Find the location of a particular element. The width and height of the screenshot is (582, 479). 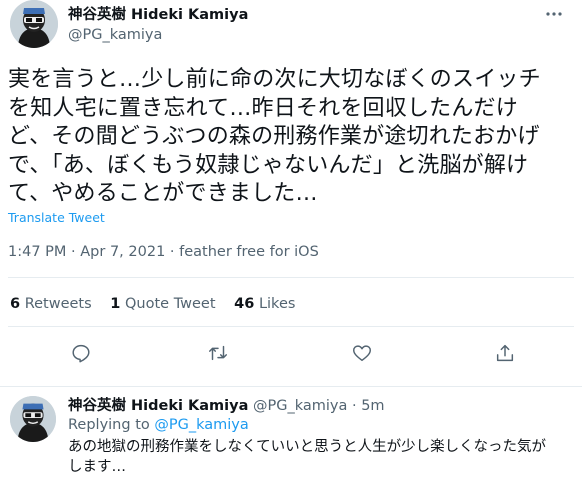

retweets-stat: 6 Retweets is located at coordinates (51, 304).